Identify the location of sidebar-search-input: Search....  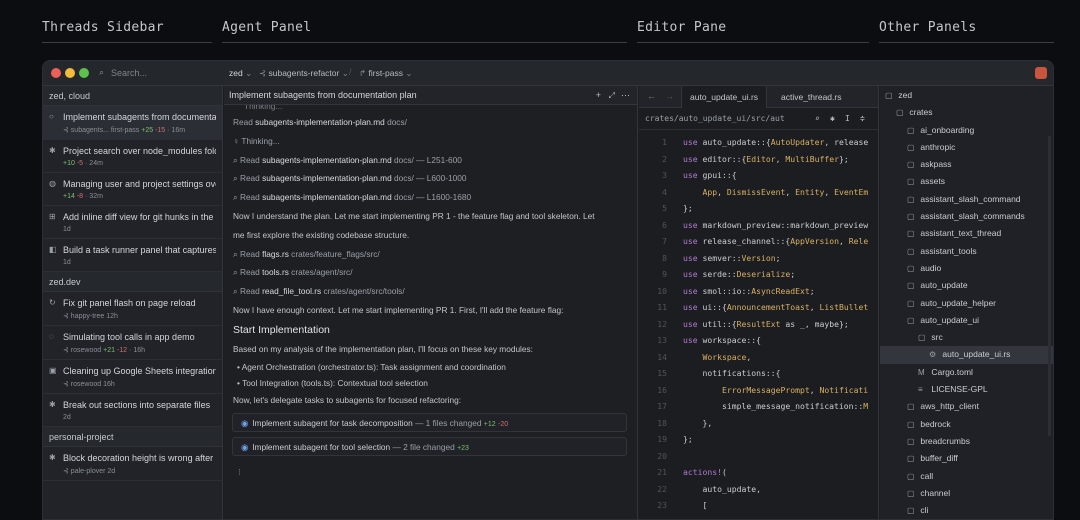
(129, 73).